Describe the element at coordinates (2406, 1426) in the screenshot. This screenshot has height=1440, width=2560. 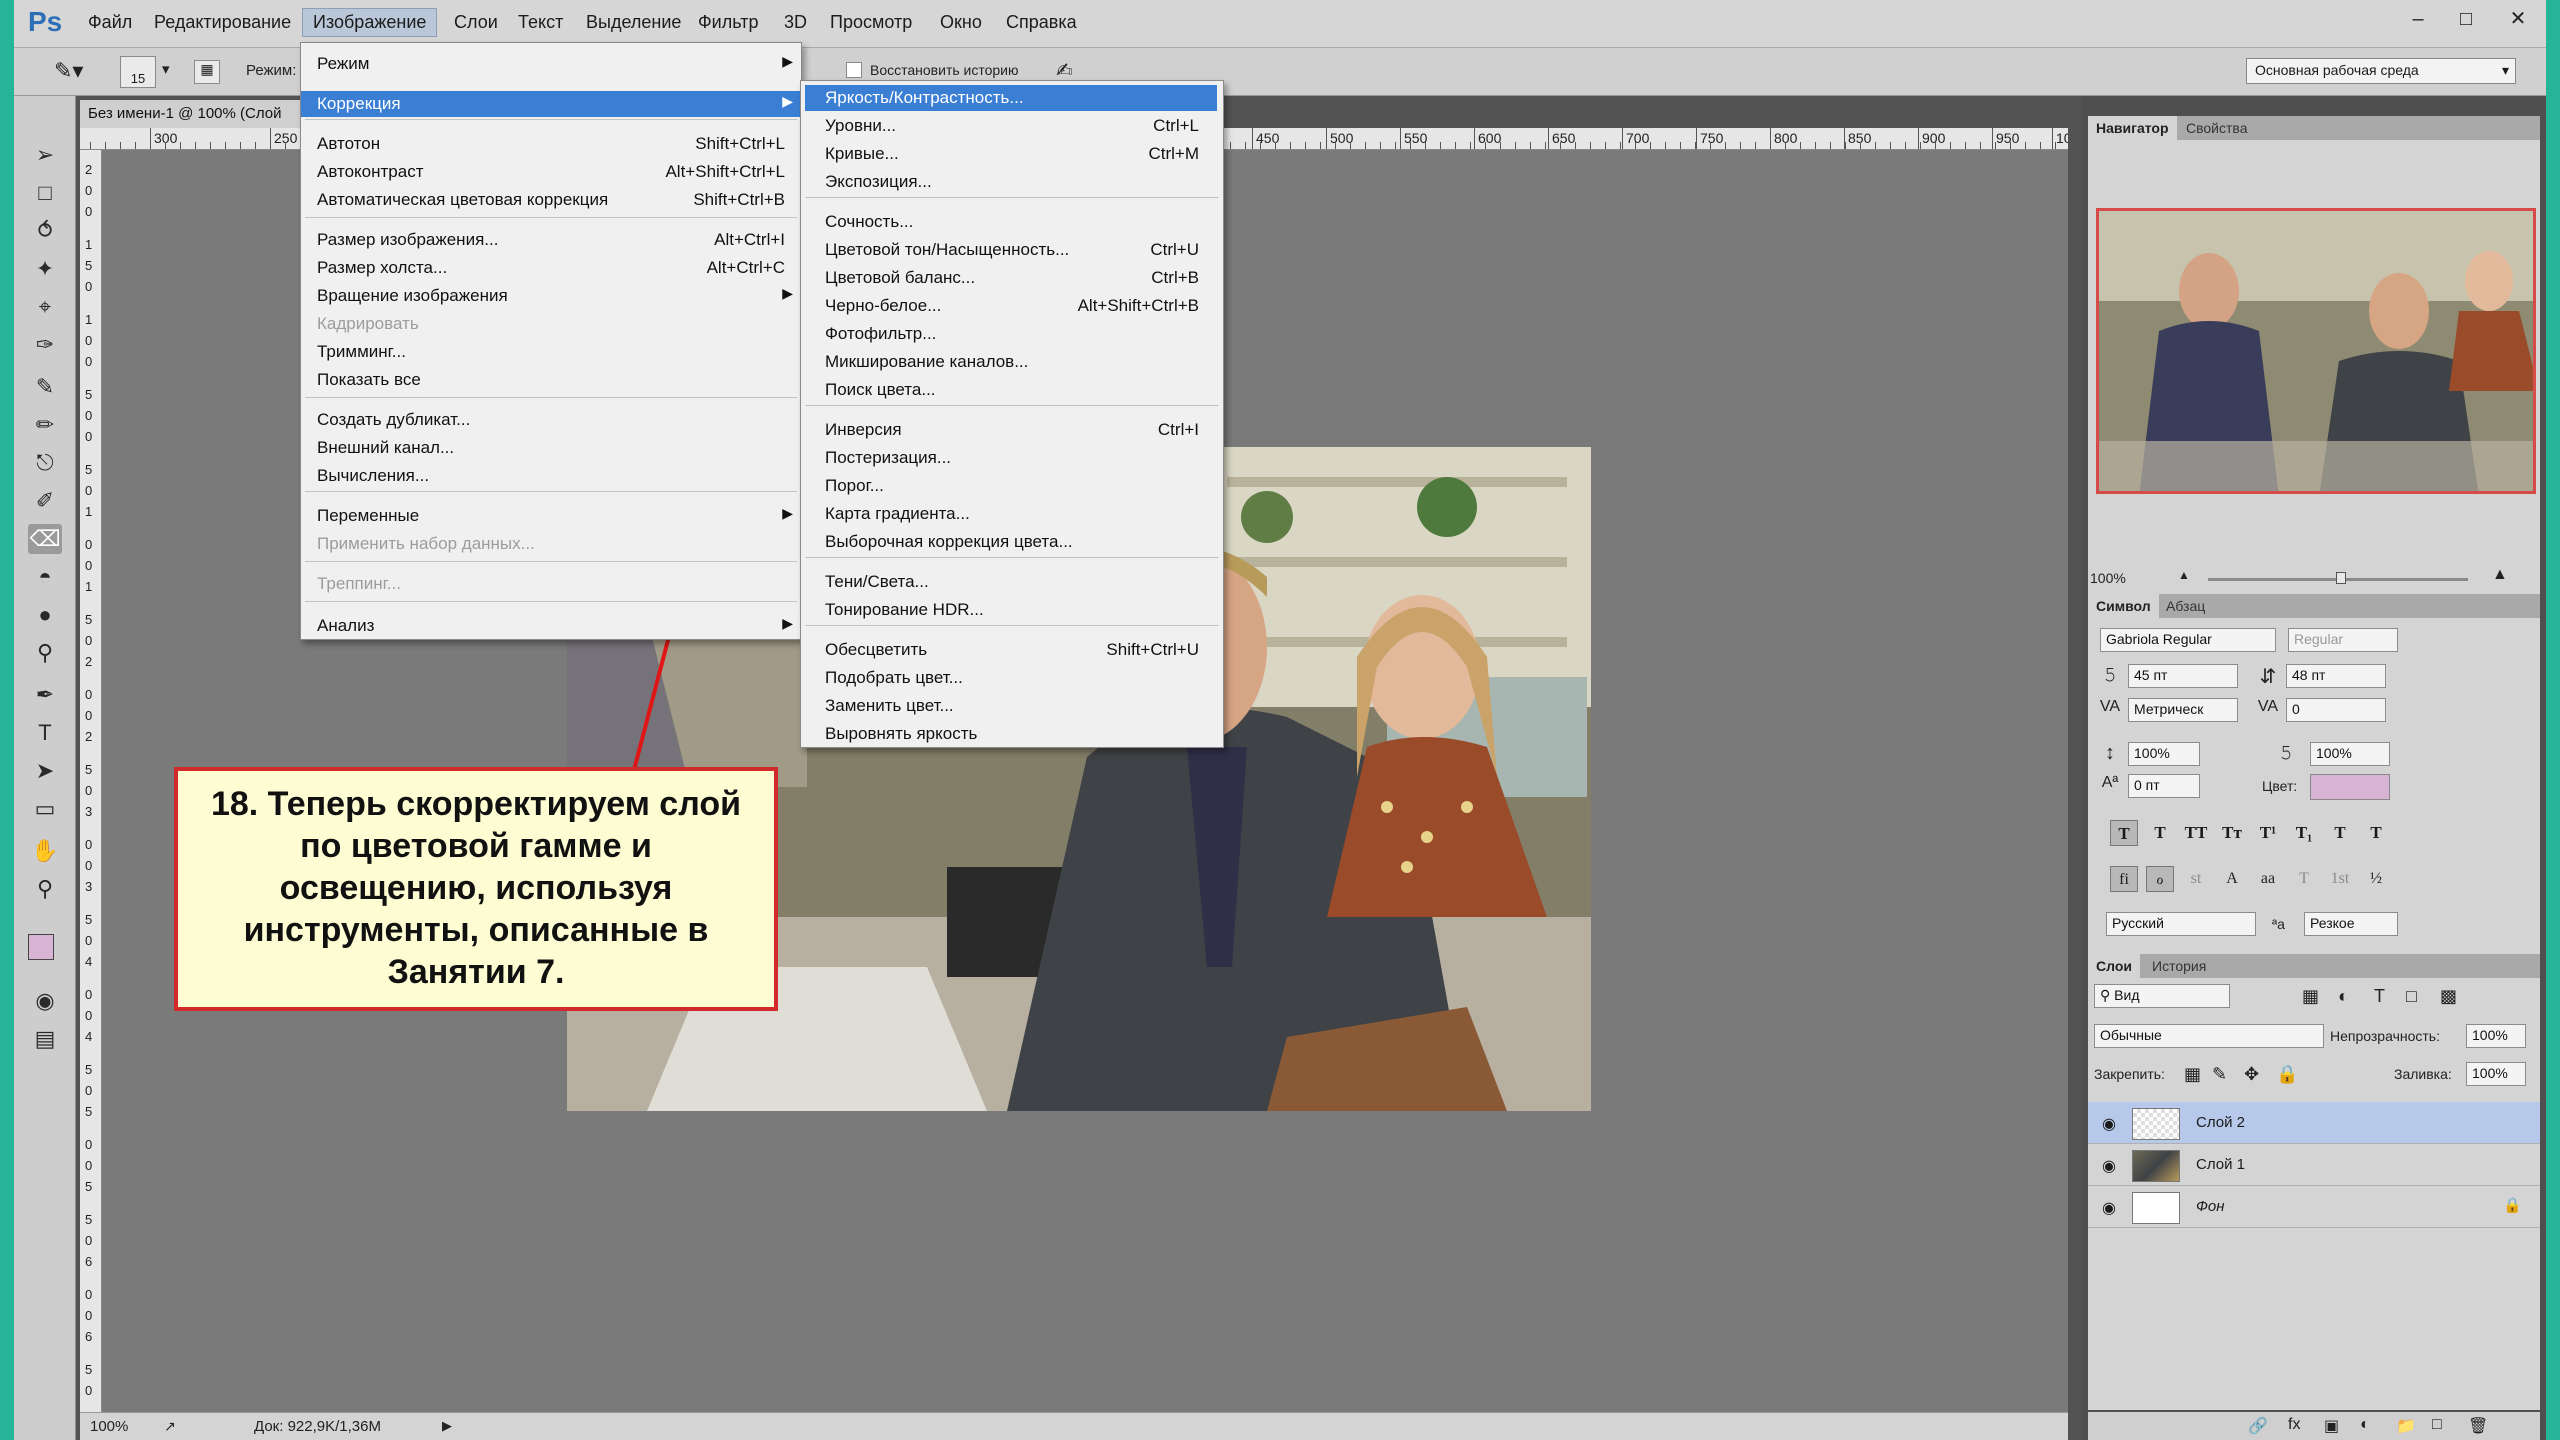
I see `new-group-icon: 📁` at that location.